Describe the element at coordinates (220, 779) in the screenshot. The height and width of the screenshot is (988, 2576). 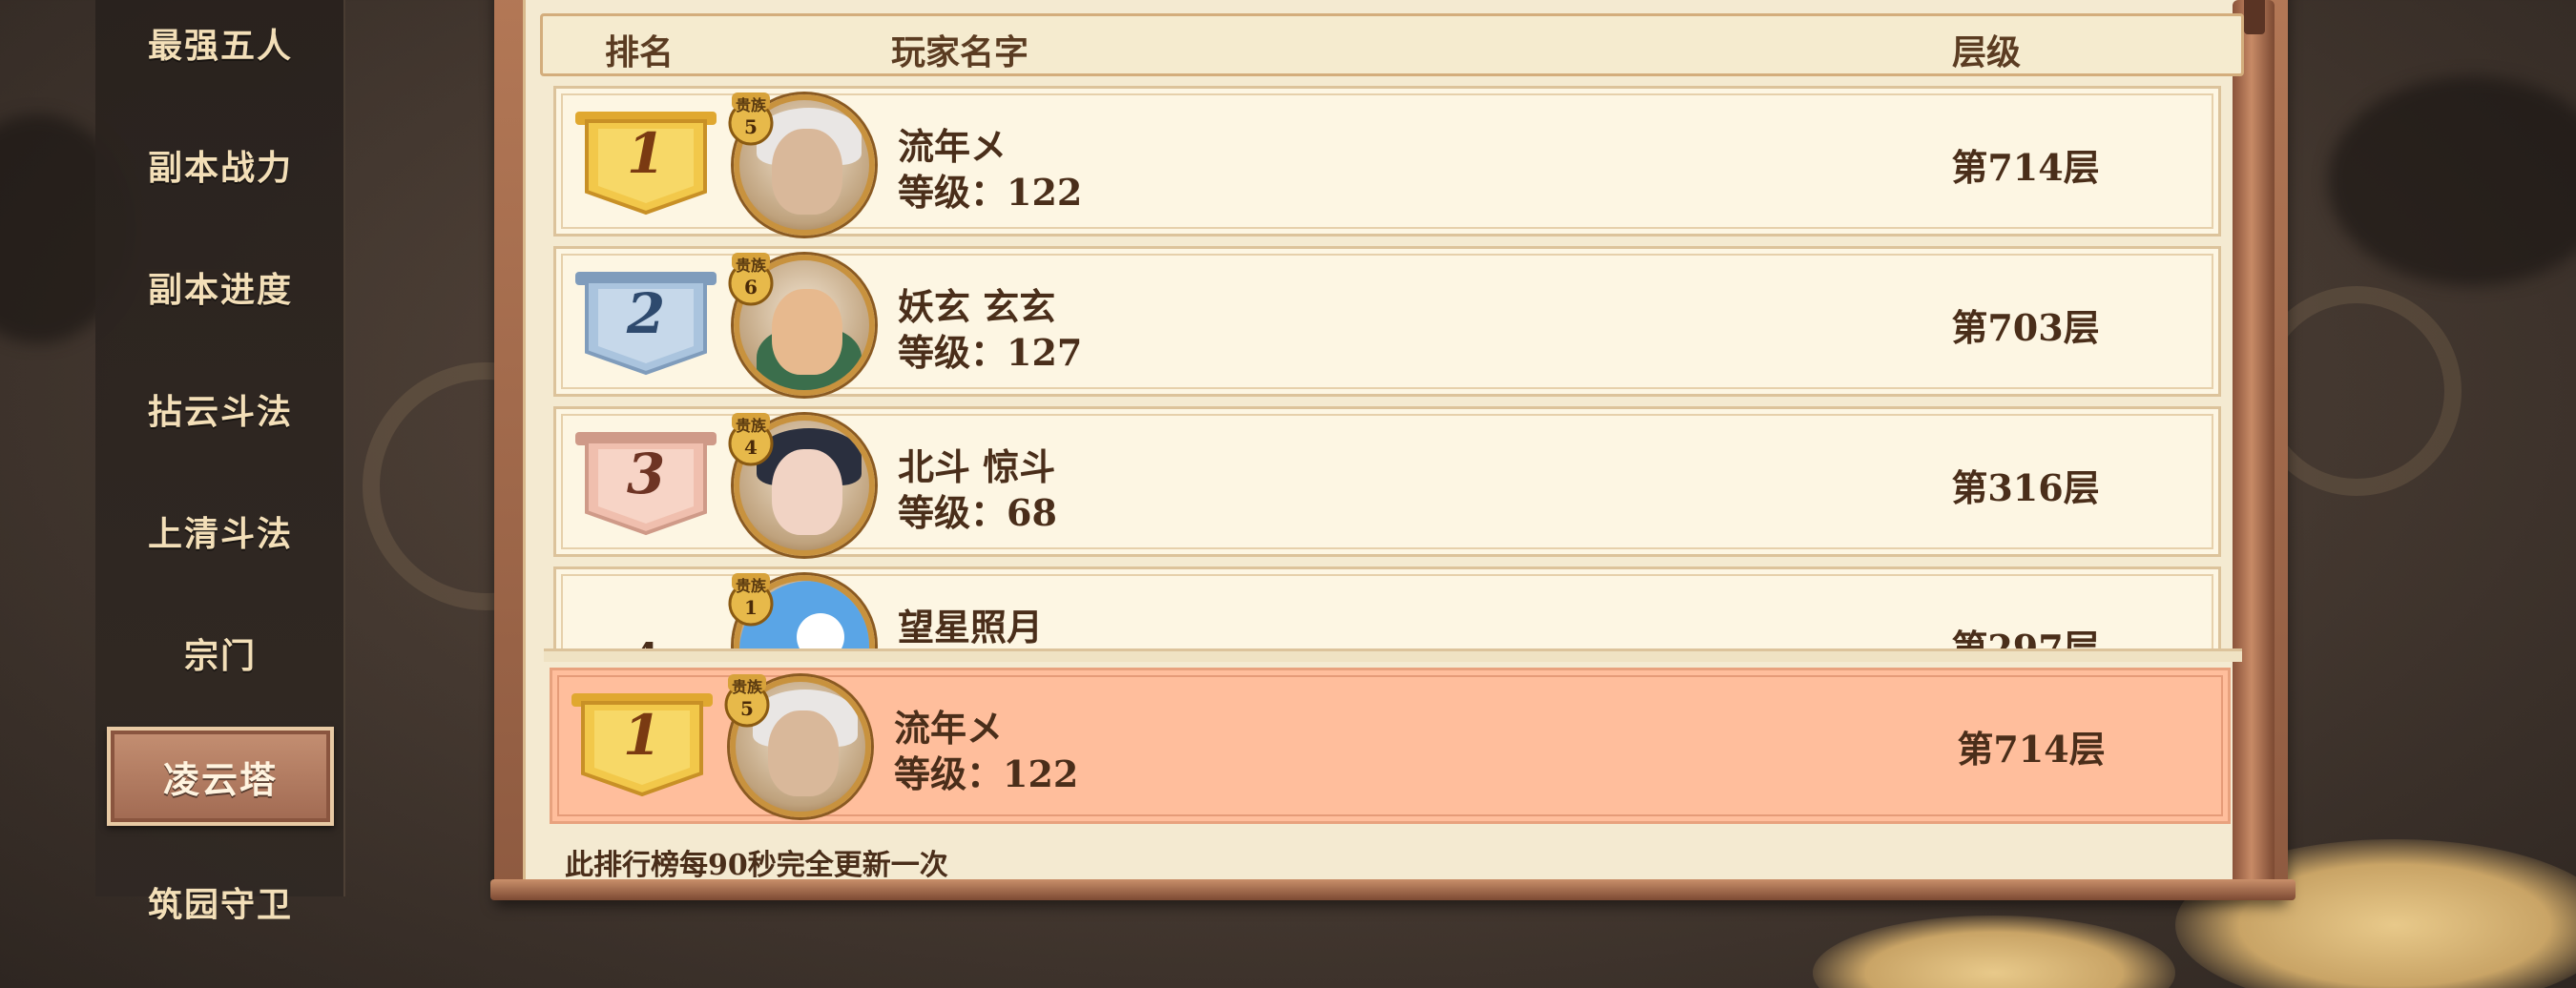
I see `sidebar-item-label: 凌云塔` at that location.